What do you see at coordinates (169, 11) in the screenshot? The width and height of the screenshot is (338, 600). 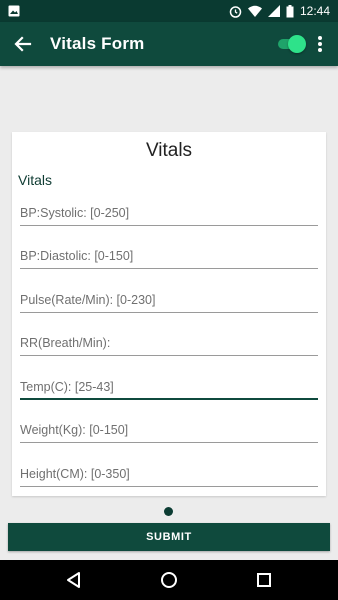 I see `status-bar: 12:44` at bounding box center [169, 11].